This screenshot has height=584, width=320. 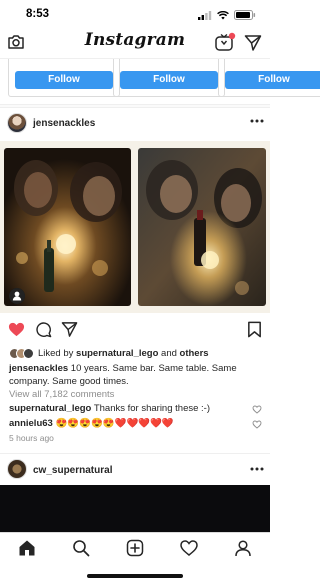 What do you see at coordinates (253, 43) in the screenshot?
I see `paper-plane-icon` at bounding box center [253, 43].